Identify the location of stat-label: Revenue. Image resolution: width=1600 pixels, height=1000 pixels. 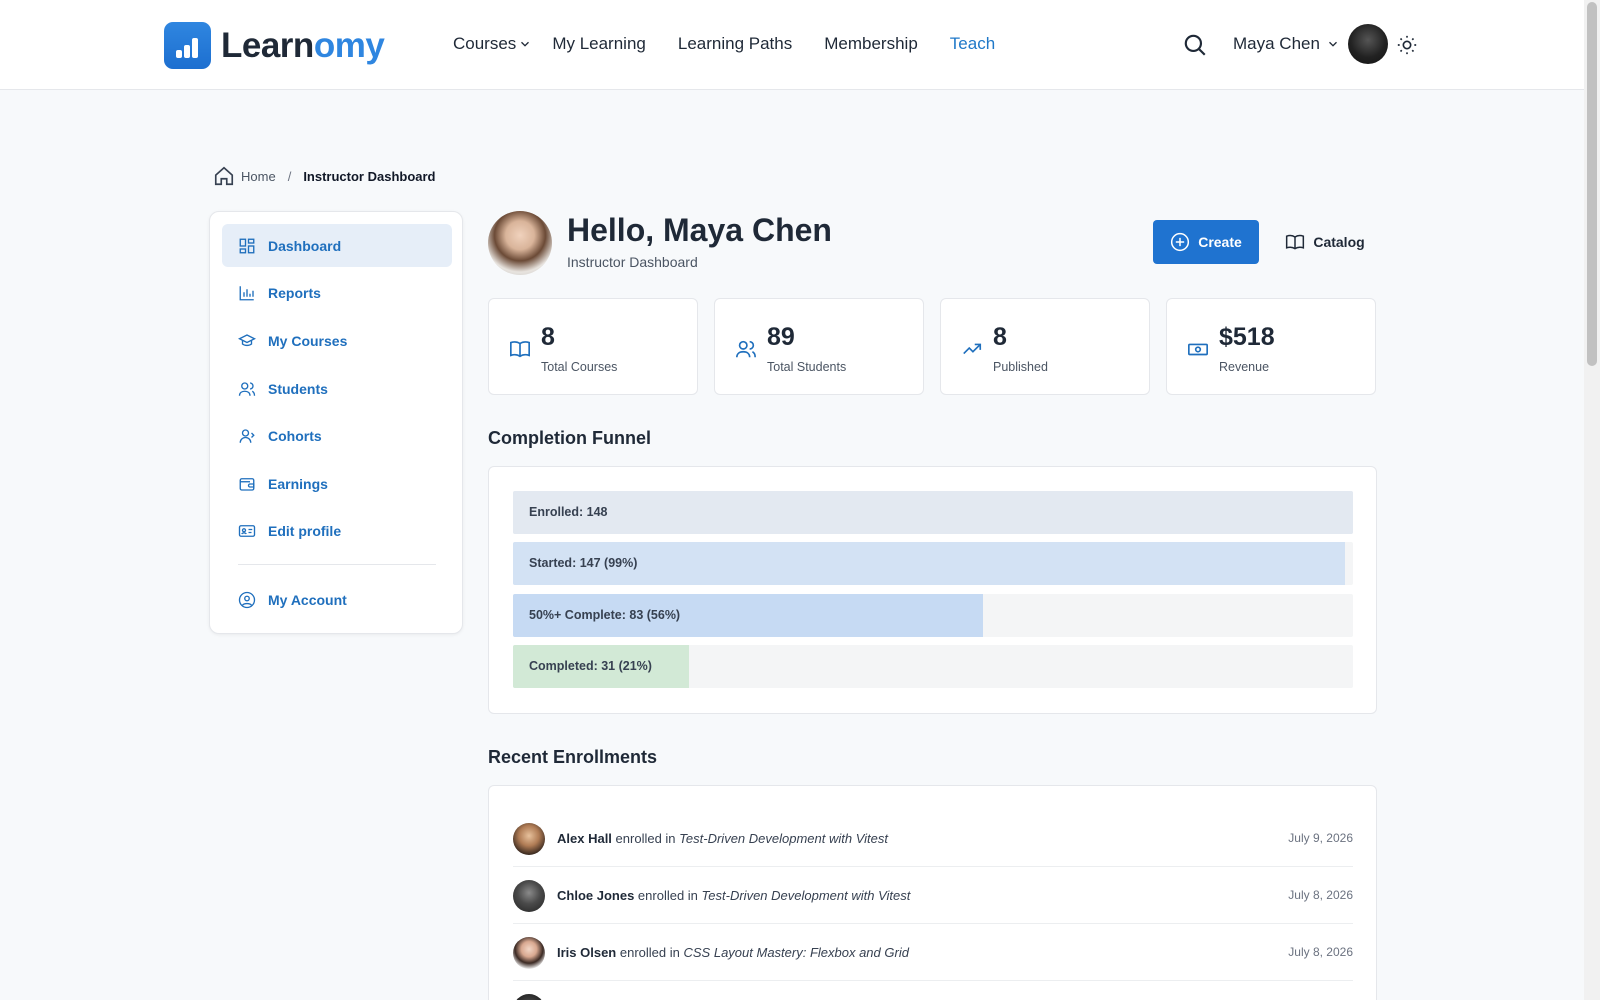
(1244, 367).